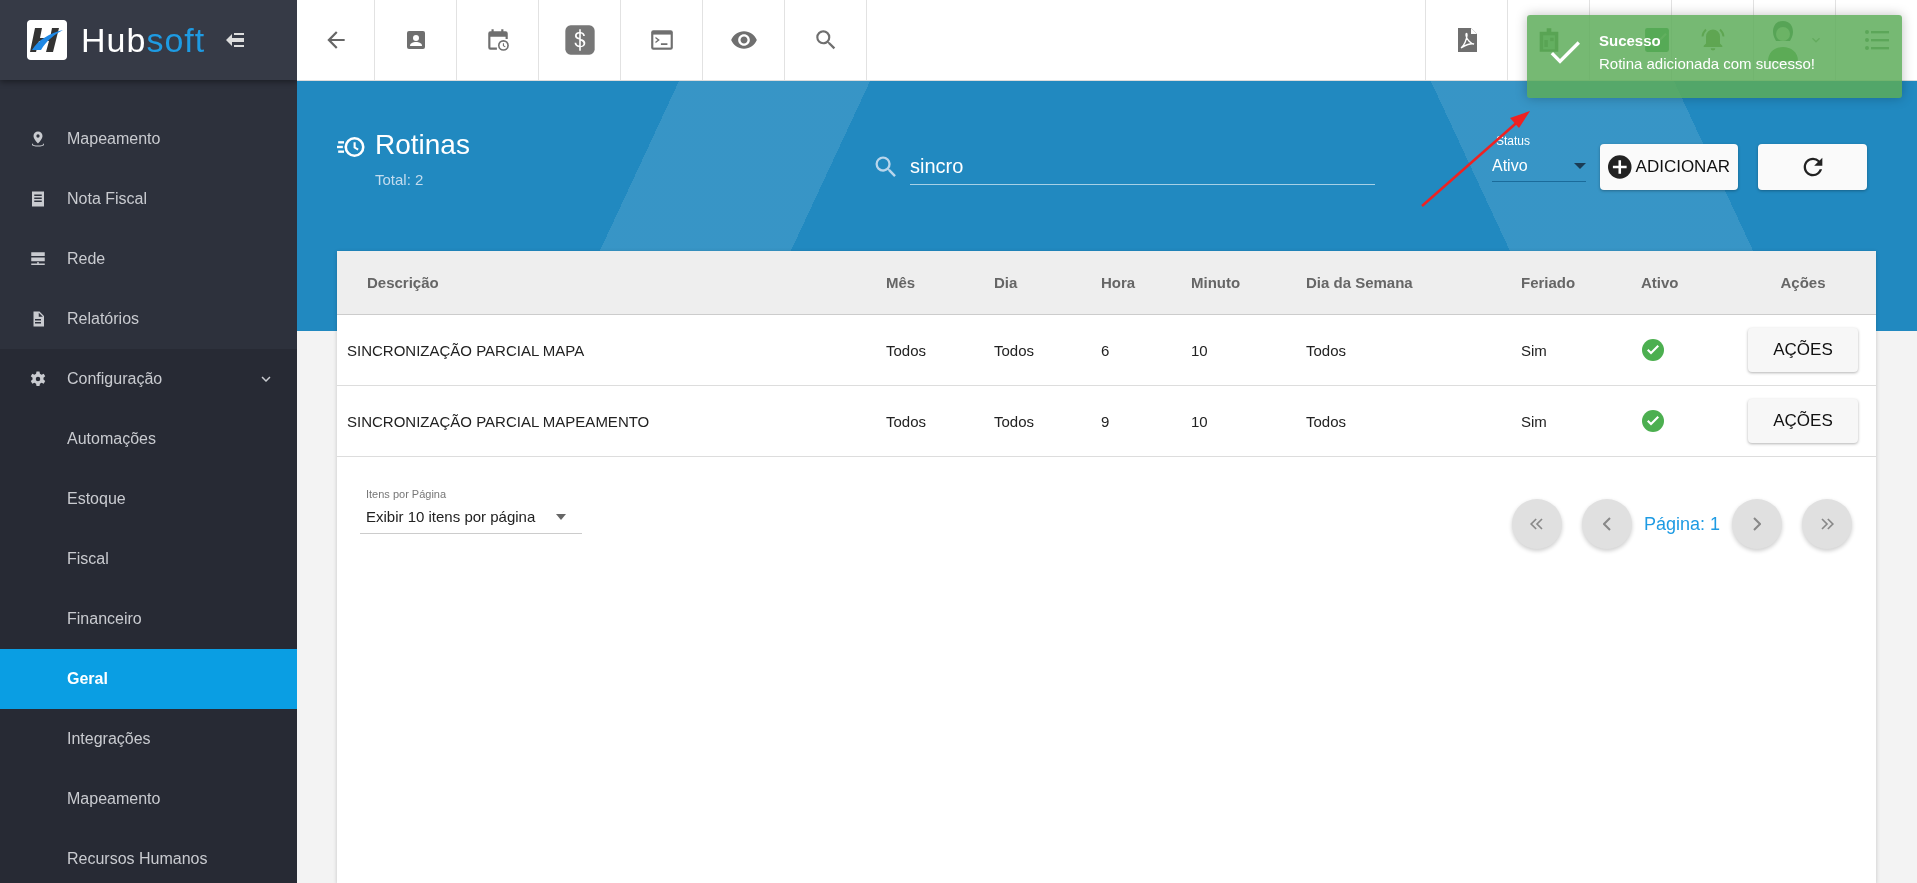  What do you see at coordinates (235, 40) in the screenshot?
I see `collapse-menu-icon` at bounding box center [235, 40].